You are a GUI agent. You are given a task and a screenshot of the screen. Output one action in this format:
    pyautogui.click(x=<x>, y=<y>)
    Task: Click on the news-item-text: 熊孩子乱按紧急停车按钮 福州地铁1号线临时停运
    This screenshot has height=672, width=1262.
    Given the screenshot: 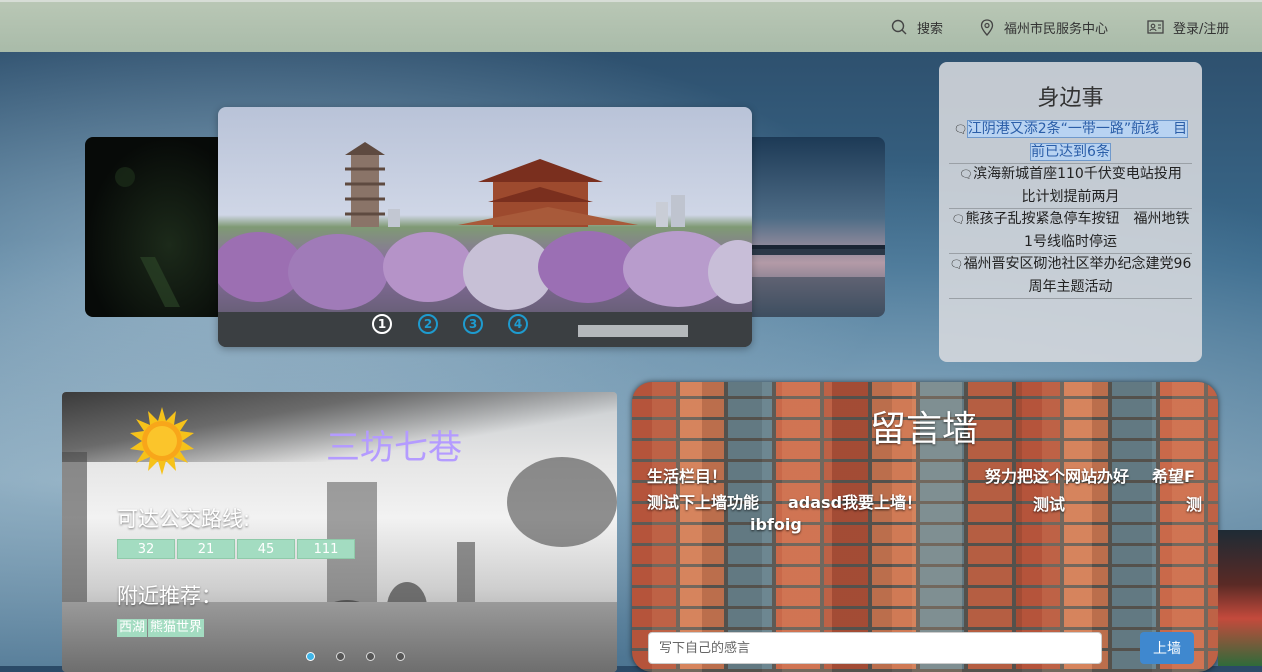 What is the action you would take?
    pyautogui.click(x=1077, y=230)
    